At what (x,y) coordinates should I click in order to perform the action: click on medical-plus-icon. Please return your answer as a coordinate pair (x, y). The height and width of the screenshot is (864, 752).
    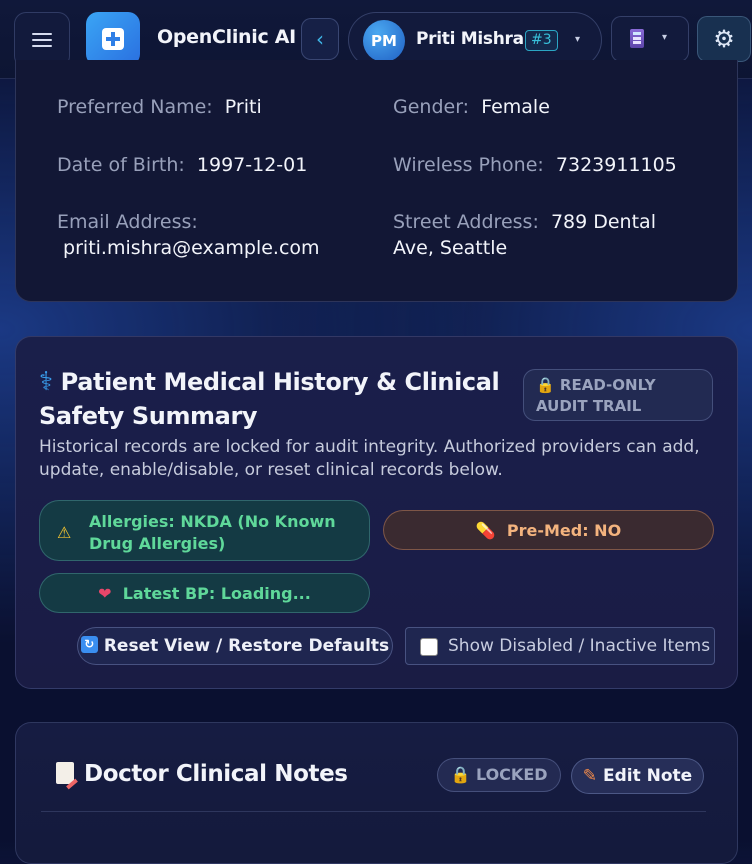
    Looking at the image, I should click on (113, 39).